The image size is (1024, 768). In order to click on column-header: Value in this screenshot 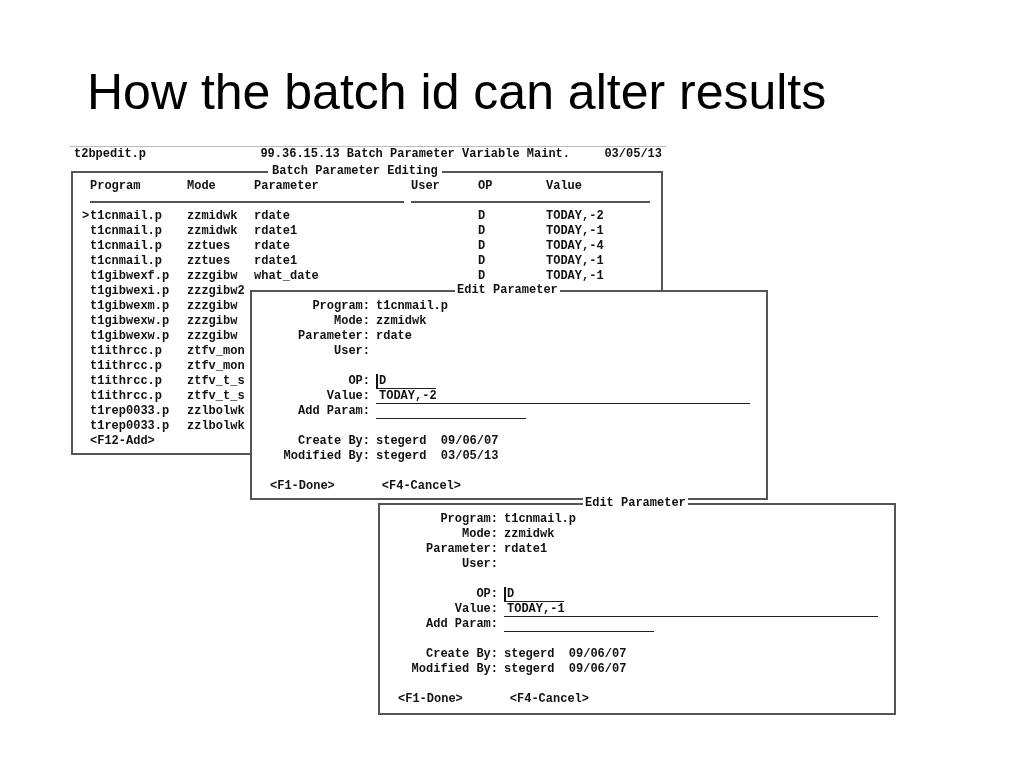, I will do `click(564, 186)`.